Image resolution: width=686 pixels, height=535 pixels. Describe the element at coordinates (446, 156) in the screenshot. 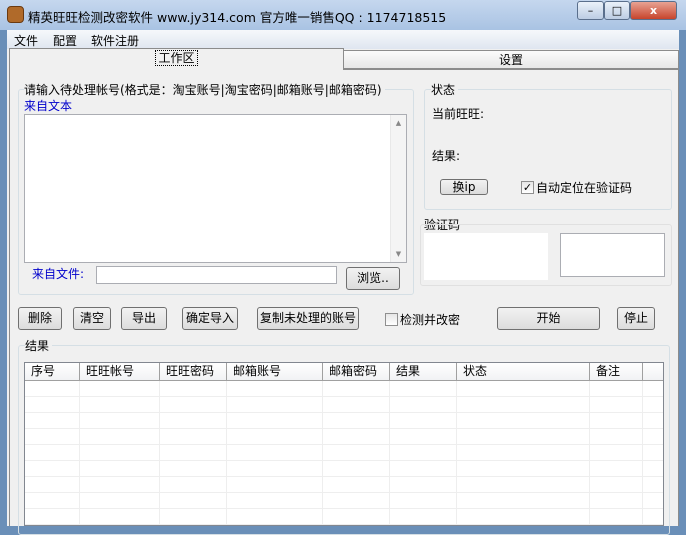

I see `status-result-label: 结果:` at that location.